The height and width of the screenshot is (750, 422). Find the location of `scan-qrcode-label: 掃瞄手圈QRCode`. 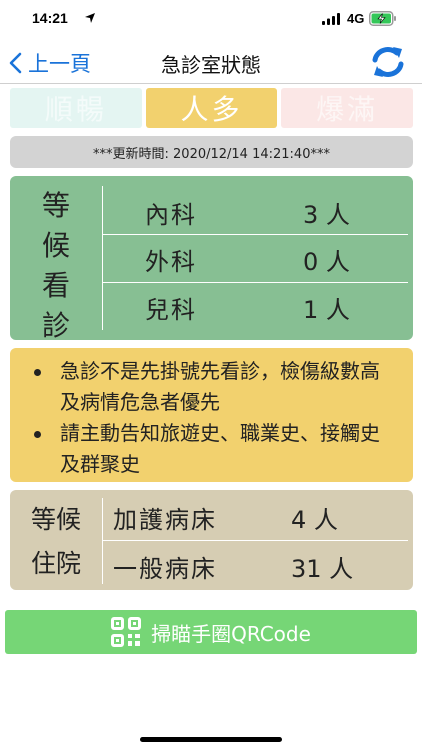

scan-qrcode-label: 掃瞄手圈QRCode is located at coordinates (231, 633).